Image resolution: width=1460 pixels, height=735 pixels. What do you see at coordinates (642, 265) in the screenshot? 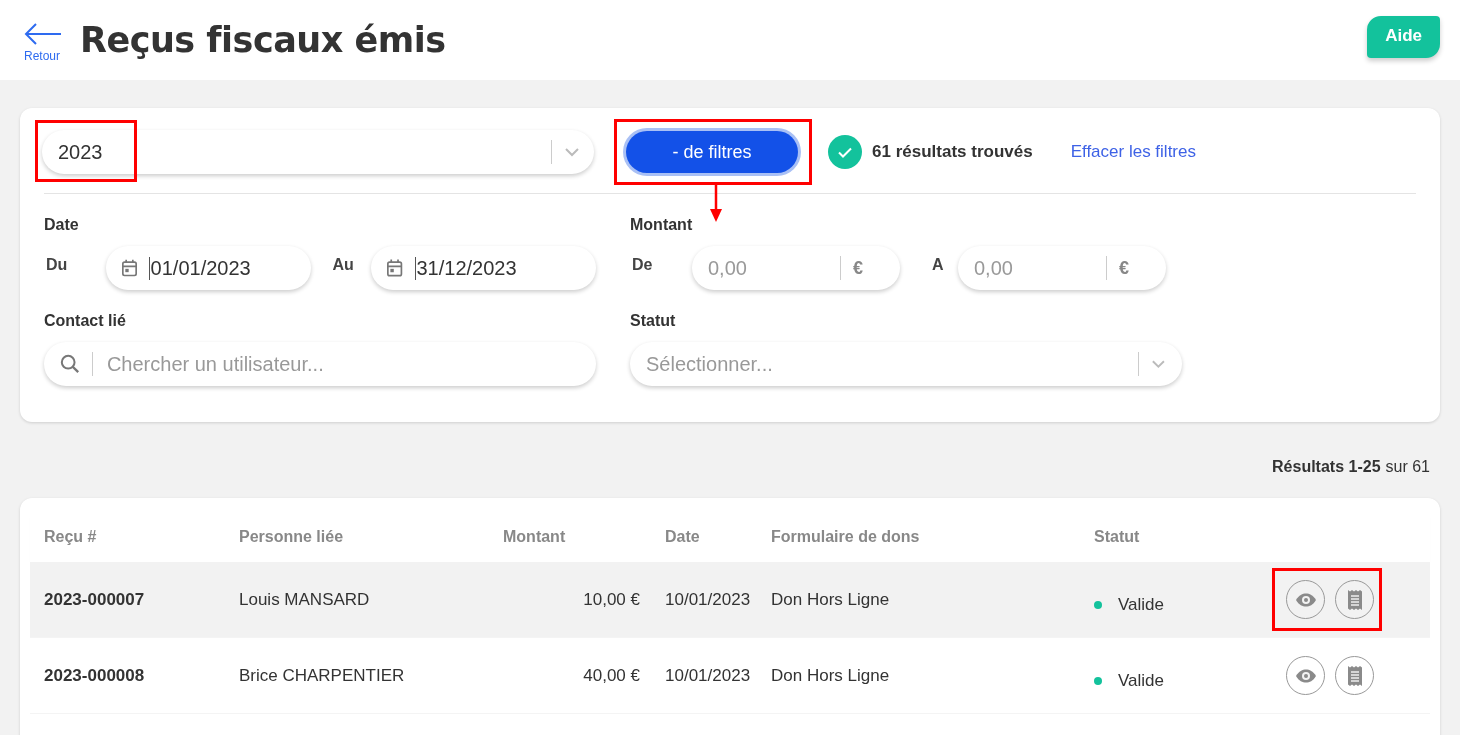
I see `field-label: De` at bounding box center [642, 265].